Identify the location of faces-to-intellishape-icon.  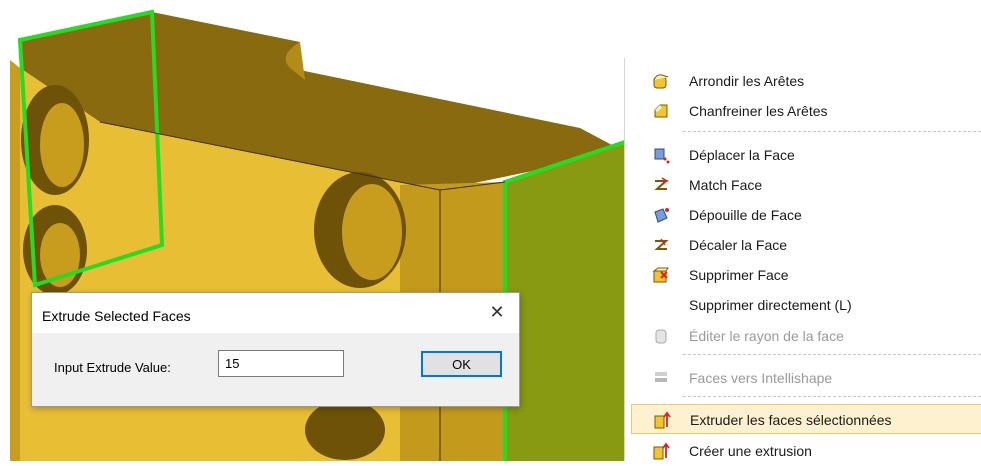
(661, 378).